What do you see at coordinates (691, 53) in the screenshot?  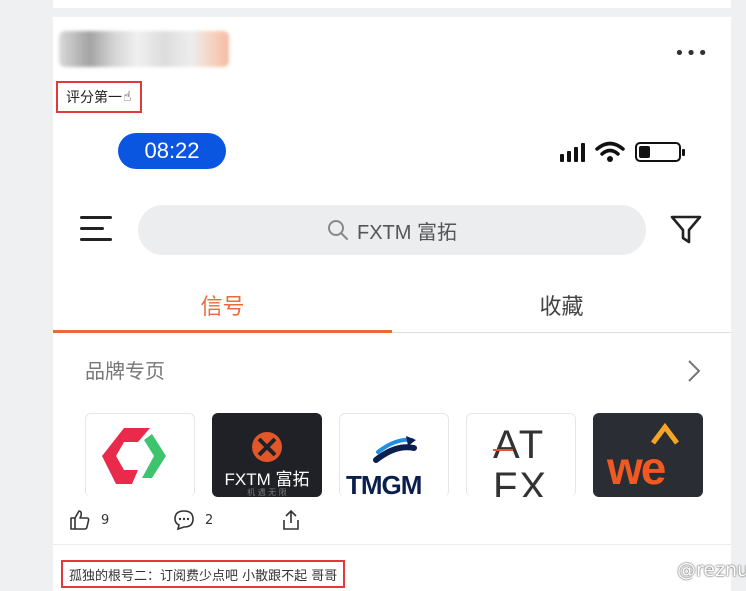 I see `more-options-icon: •••` at bounding box center [691, 53].